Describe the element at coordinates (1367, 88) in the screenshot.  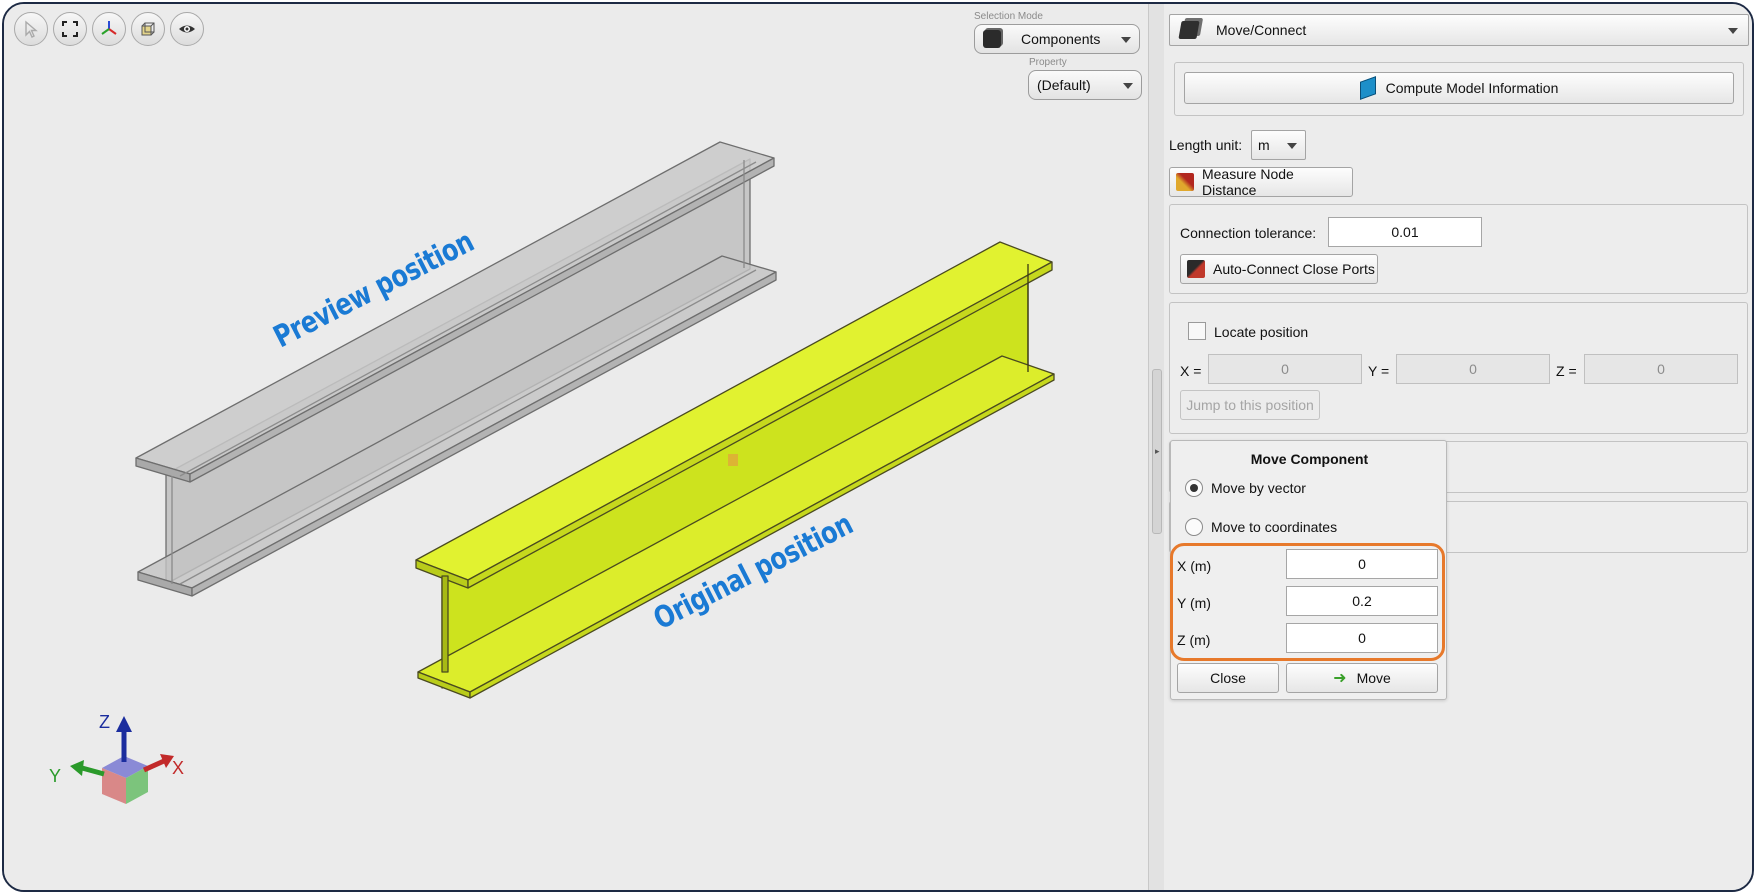
I see `model-cube-icon` at that location.